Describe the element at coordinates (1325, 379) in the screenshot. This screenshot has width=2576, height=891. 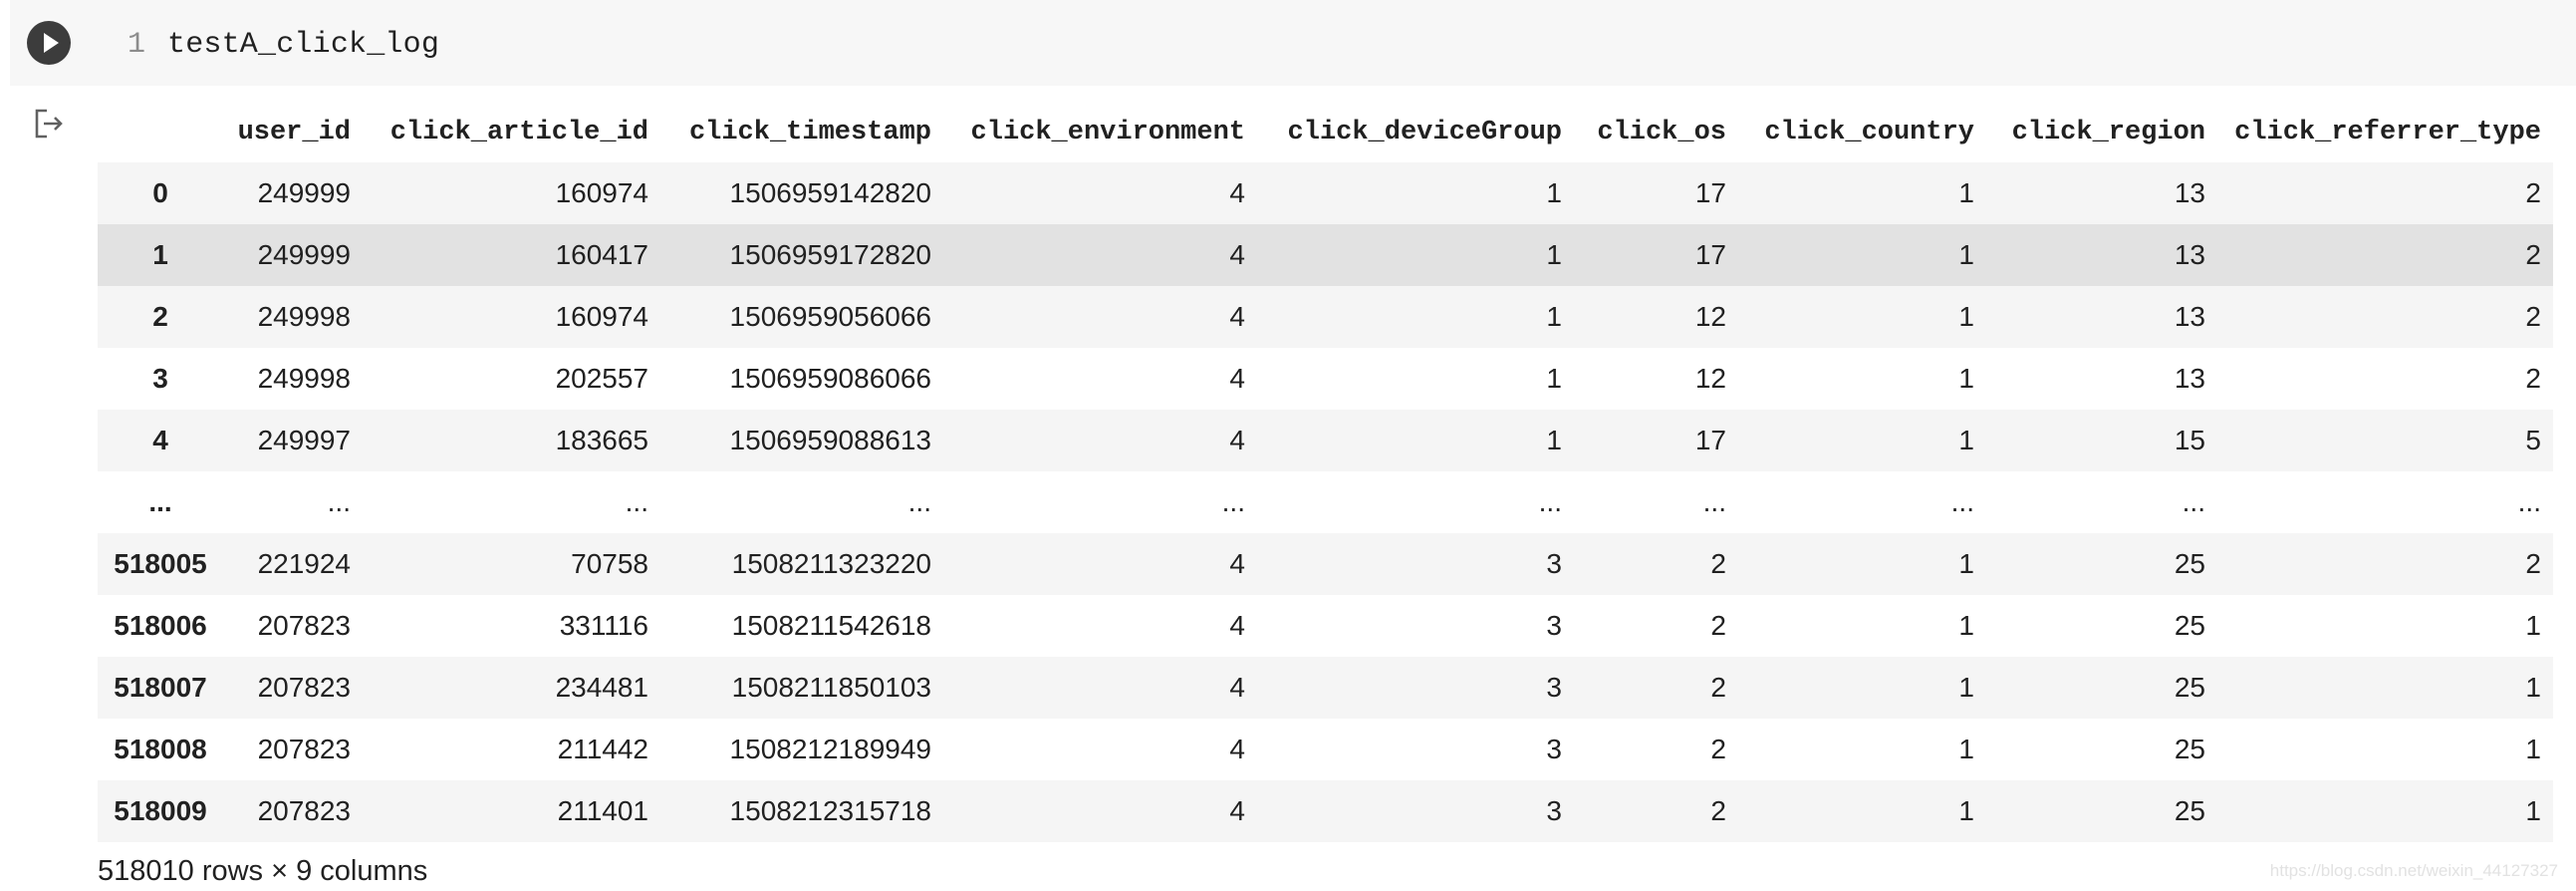
I see `table-row: 3 249998 202557 1506959086066 4 1 12 1 13 2` at that location.